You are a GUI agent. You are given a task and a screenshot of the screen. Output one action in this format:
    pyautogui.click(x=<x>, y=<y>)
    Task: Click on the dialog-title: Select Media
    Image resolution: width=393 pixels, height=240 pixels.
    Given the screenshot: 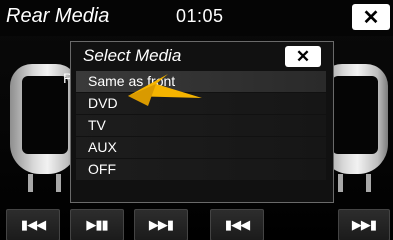 What is the action you would take?
    pyautogui.click(x=132, y=55)
    